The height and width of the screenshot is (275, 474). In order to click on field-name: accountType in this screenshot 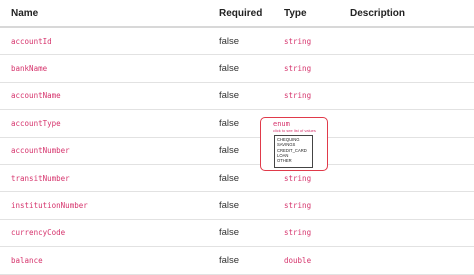, I will do `click(109, 123)`.